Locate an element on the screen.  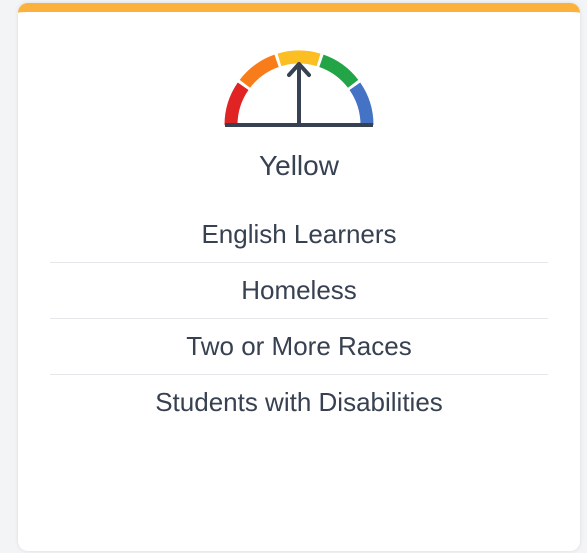
student-group-item: English Learners is located at coordinates (299, 235).